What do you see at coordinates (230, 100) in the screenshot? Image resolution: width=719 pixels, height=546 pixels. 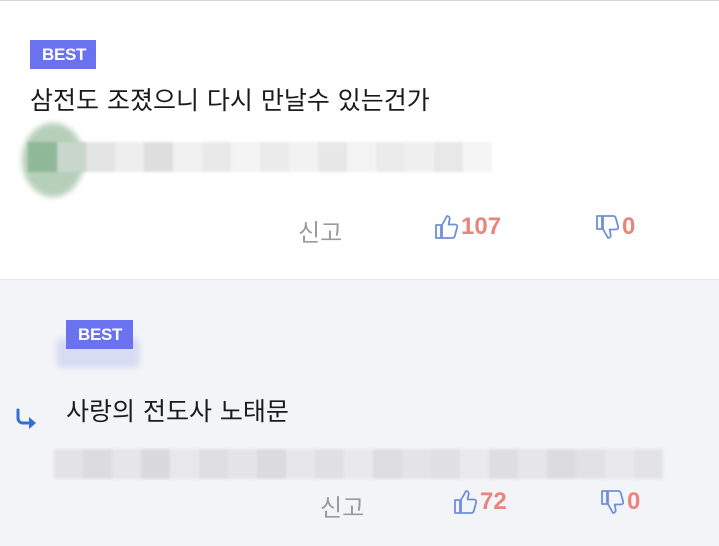 I see `comment-text: 삼전도 조졌으니 다시 만날수 있는건가` at bounding box center [230, 100].